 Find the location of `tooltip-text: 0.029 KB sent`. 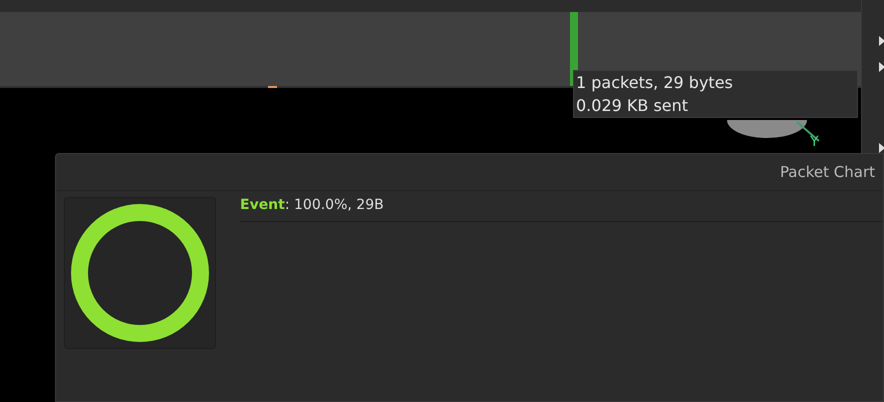

tooltip-text: 0.029 KB sent is located at coordinates (633, 106).